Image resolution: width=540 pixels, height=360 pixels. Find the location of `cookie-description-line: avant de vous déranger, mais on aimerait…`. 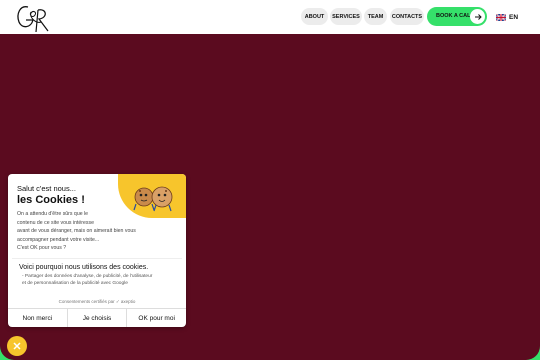

cookie-description-line: avant de vous déranger, mais on aimerait… is located at coordinates (76, 231).